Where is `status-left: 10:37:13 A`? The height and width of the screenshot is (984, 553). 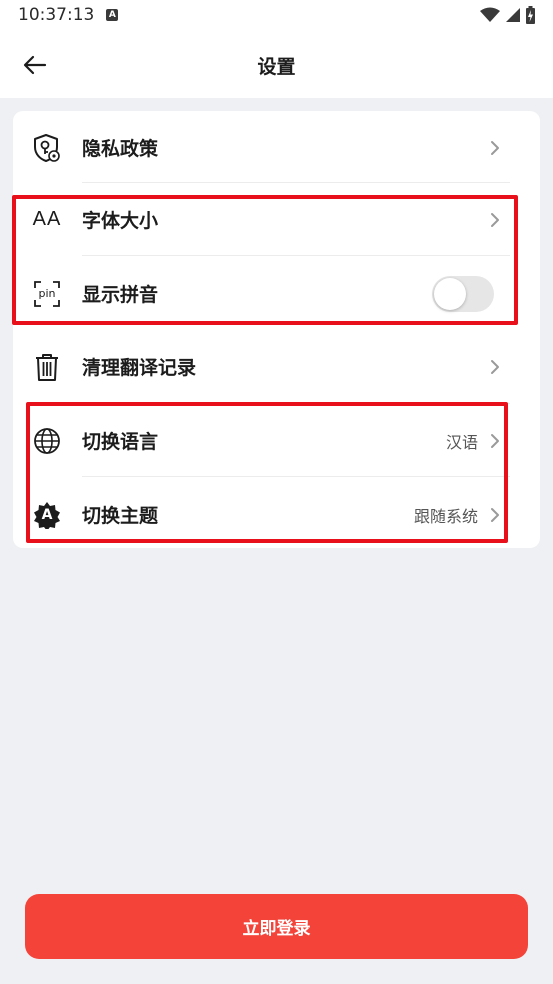 status-left: 10:37:13 A is located at coordinates (68, 15).